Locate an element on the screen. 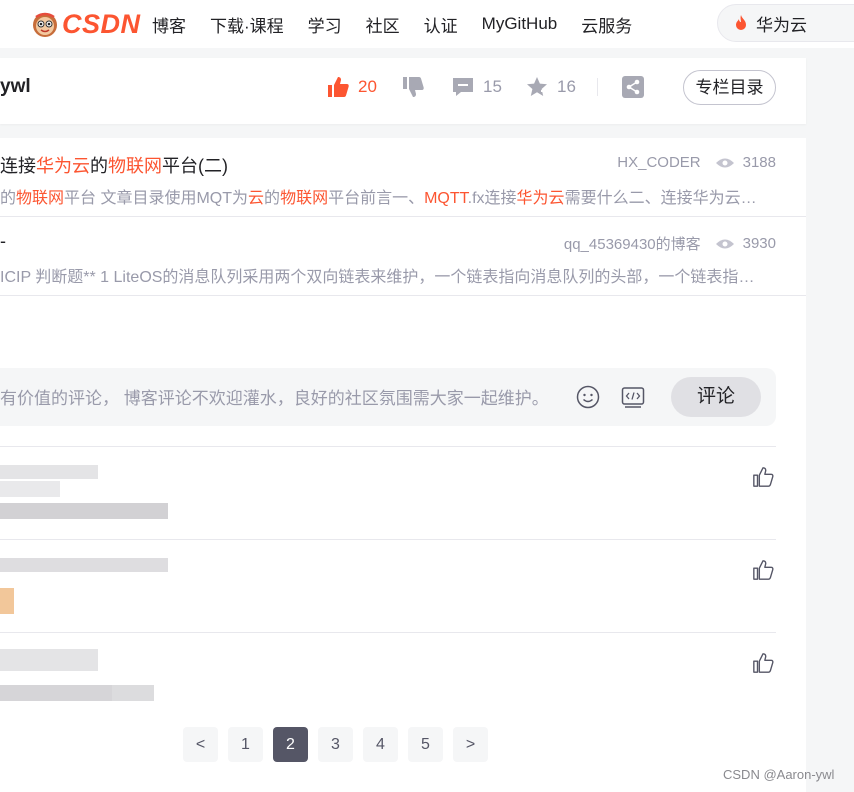 The height and width of the screenshot is (792, 854). highlighted-keyword: 云 is located at coordinates (256, 198).